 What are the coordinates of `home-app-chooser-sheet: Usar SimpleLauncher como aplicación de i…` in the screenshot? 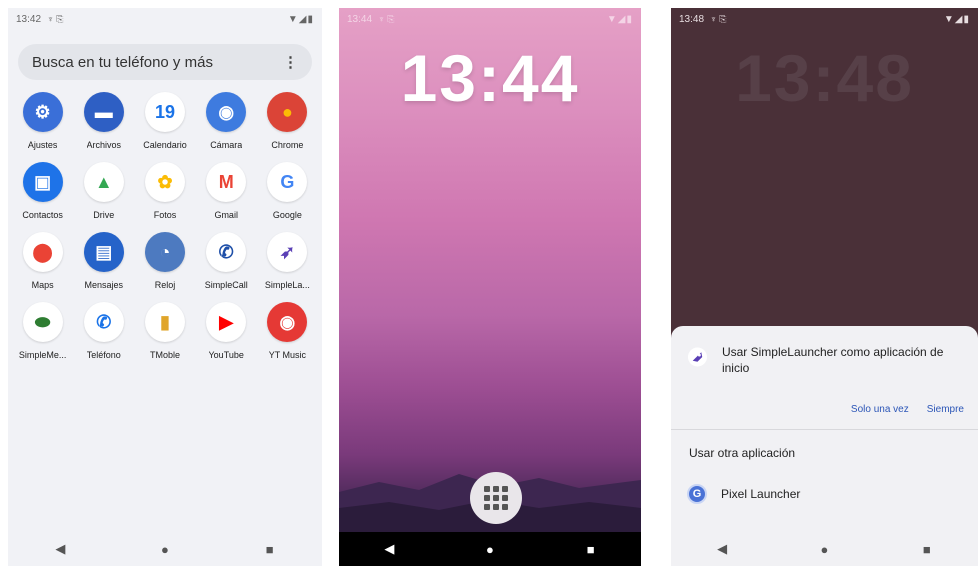 It's located at (824, 429).